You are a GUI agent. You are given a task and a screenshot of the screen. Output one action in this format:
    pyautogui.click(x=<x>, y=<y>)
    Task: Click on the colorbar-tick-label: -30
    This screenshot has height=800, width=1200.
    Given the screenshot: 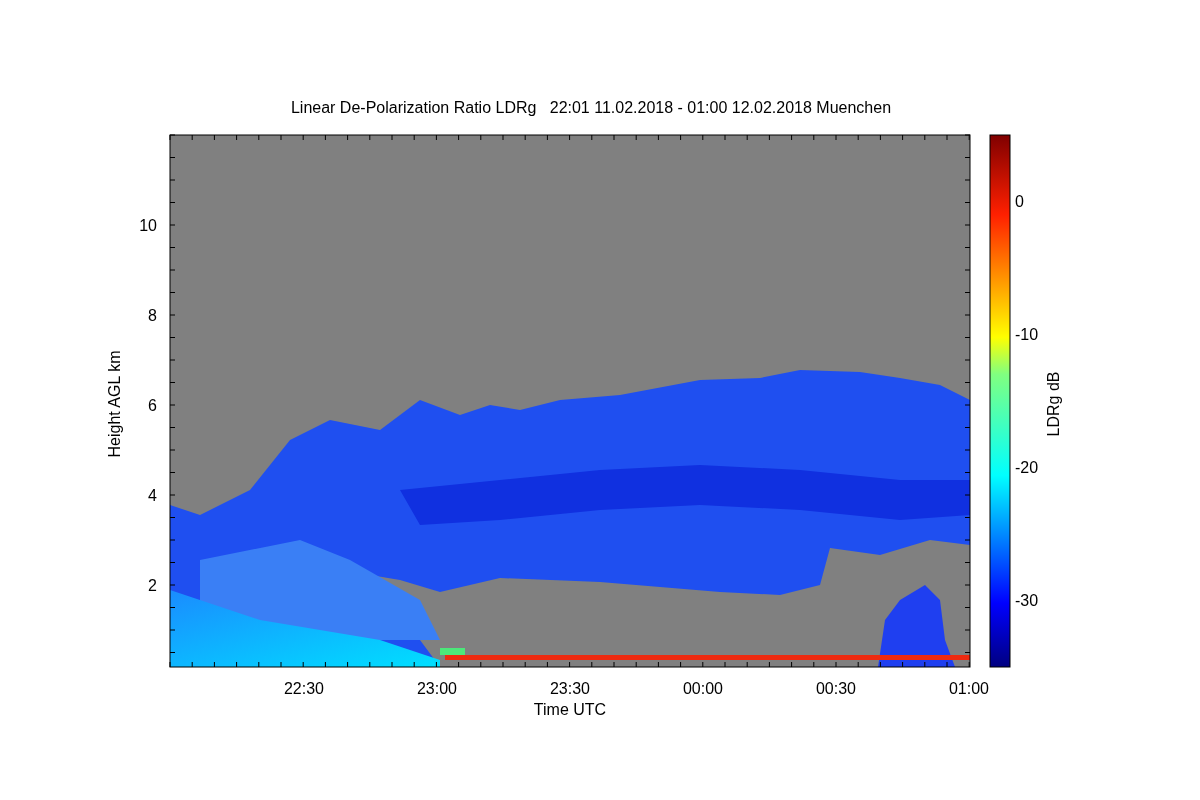 What is the action you would take?
    pyautogui.click(x=1027, y=600)
    